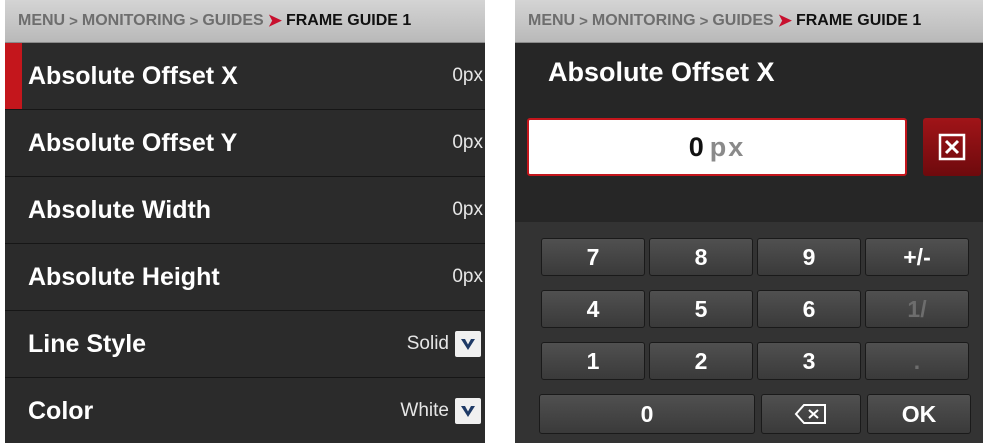  I want to click on line-style-dropdown: Solid, so click(444, 344).